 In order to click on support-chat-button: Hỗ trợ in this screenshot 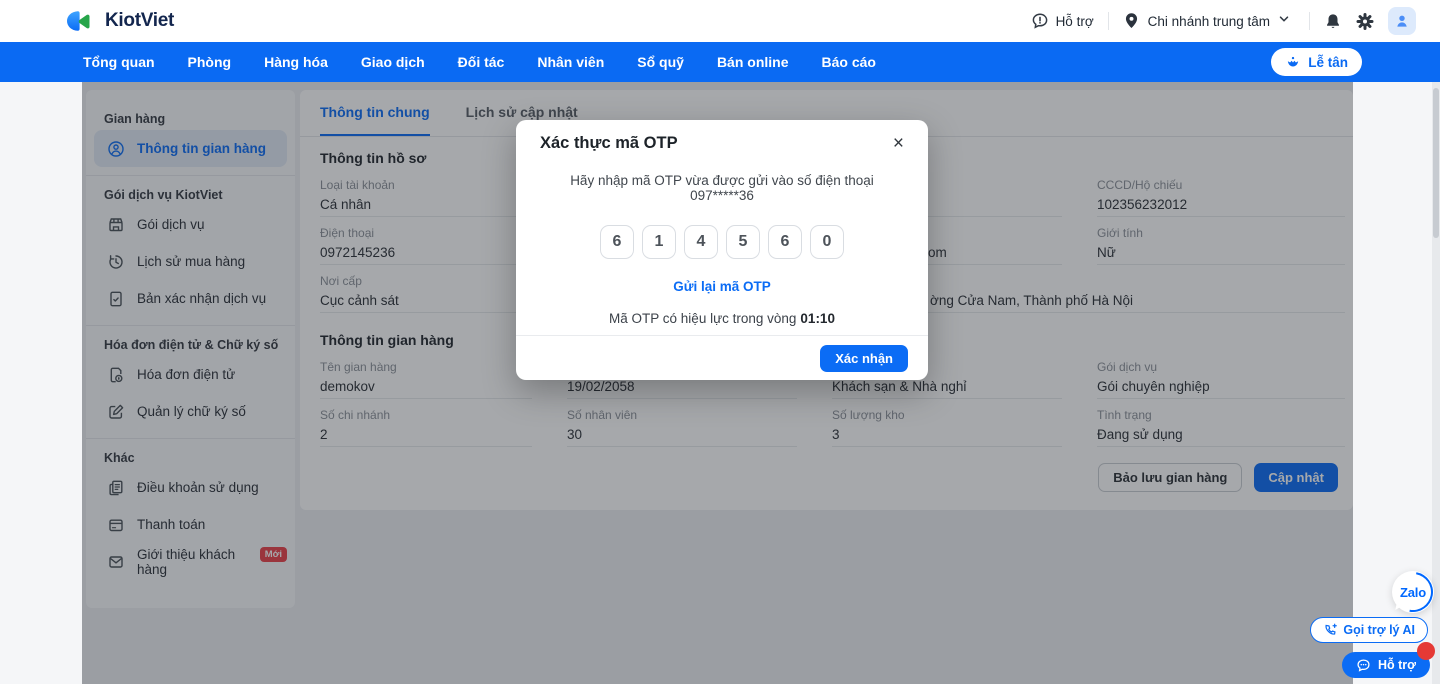, I will do `click(1388, 660)`.